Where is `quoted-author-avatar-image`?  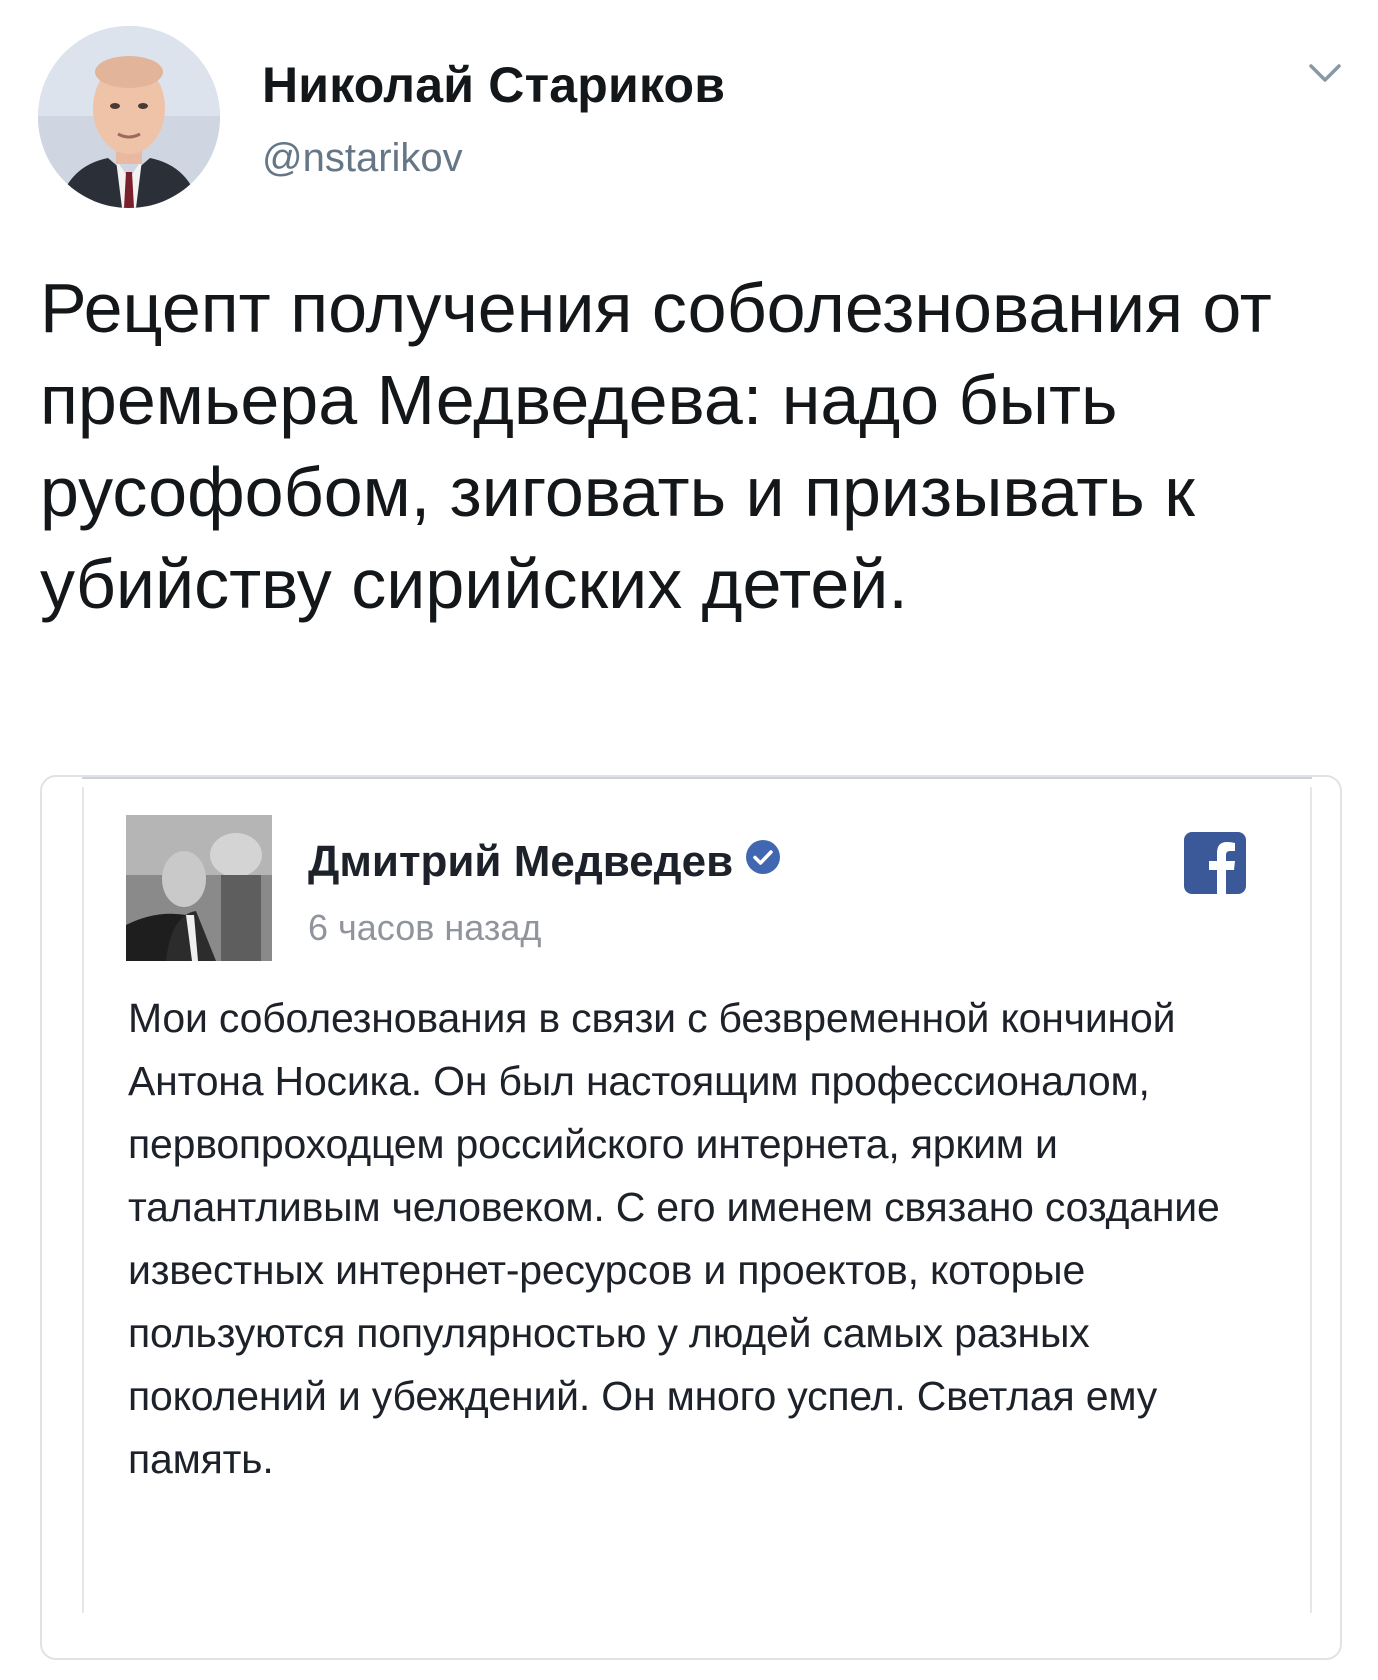 quoted-author-avatar-image is located at coordinates (199, 888).